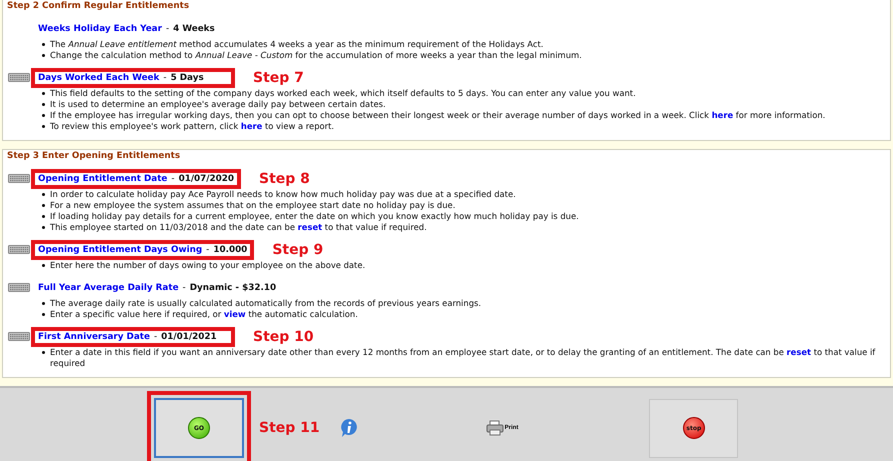 The image size is (893, 461). Describe the element at coordinates (466, 104) in the screenshot. I see `bullet-text: It is used to determine an employee's average daily pay between certain dates.` at that location.